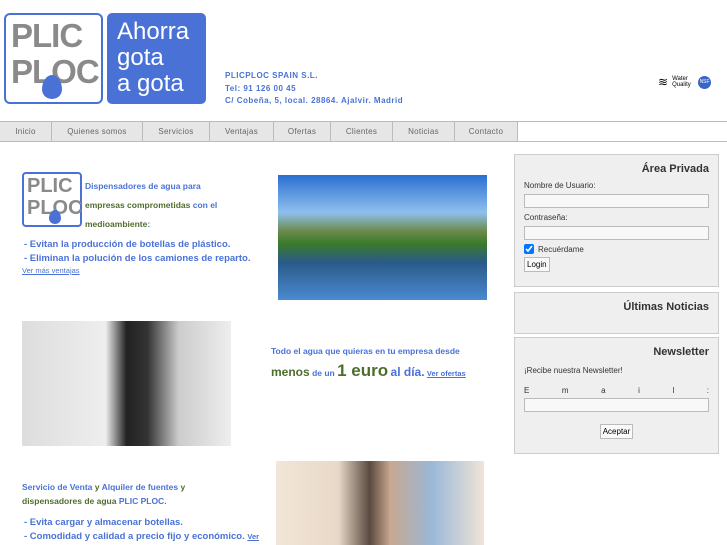 Image resolution: width=727 pixels, height=545 pixels. What do you see at coordinates (675, 169) in the screenshot?
I see `private-area-title: Área Privada` at bounding box center [675, 169].